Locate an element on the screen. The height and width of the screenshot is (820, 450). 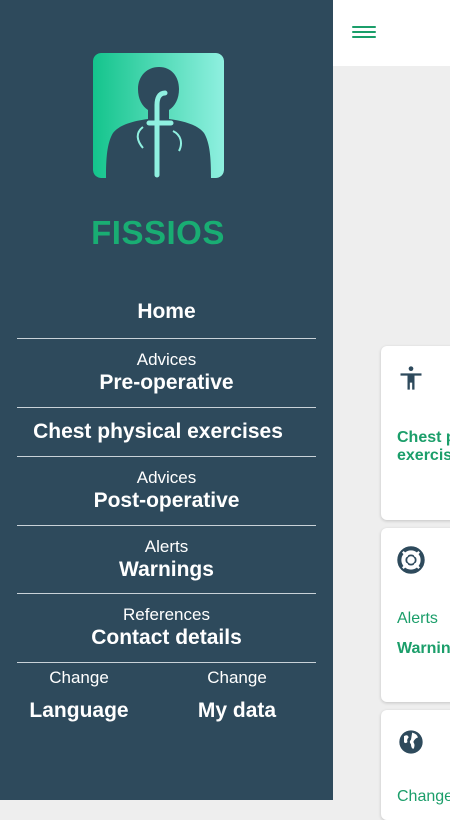
app-name: FISSIOS is located at coordinates (158, 232).